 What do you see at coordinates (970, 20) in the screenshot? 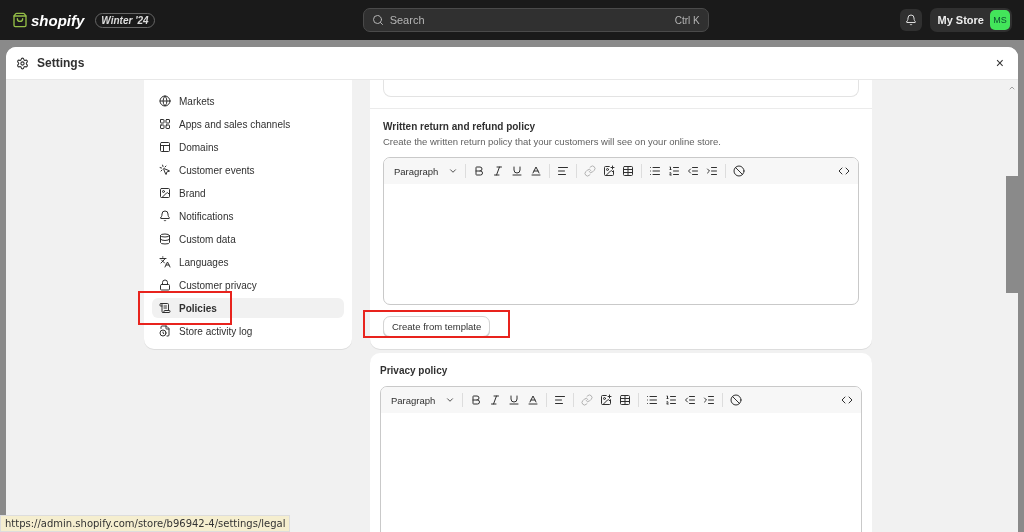
I see `store-button: My Store MS` at bounding box center [970, 20].